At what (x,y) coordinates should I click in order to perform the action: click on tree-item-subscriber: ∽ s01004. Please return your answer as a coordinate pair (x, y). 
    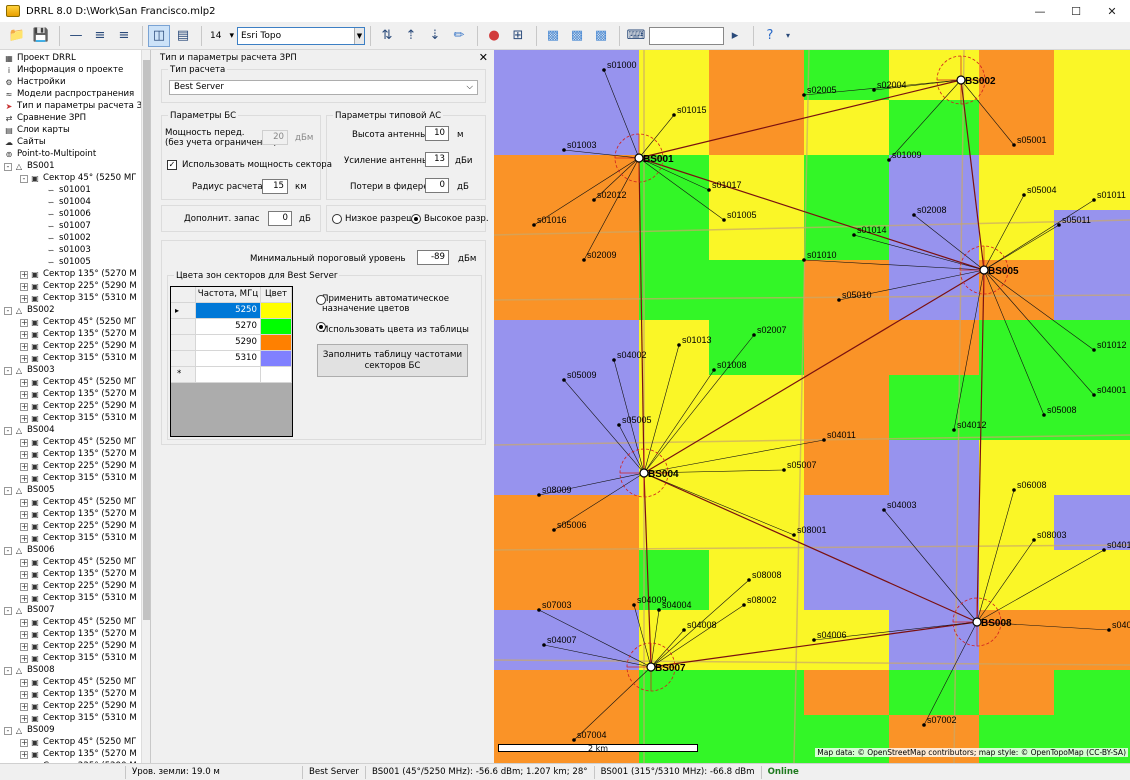
    Looking at the image, I should click on (68, 202).